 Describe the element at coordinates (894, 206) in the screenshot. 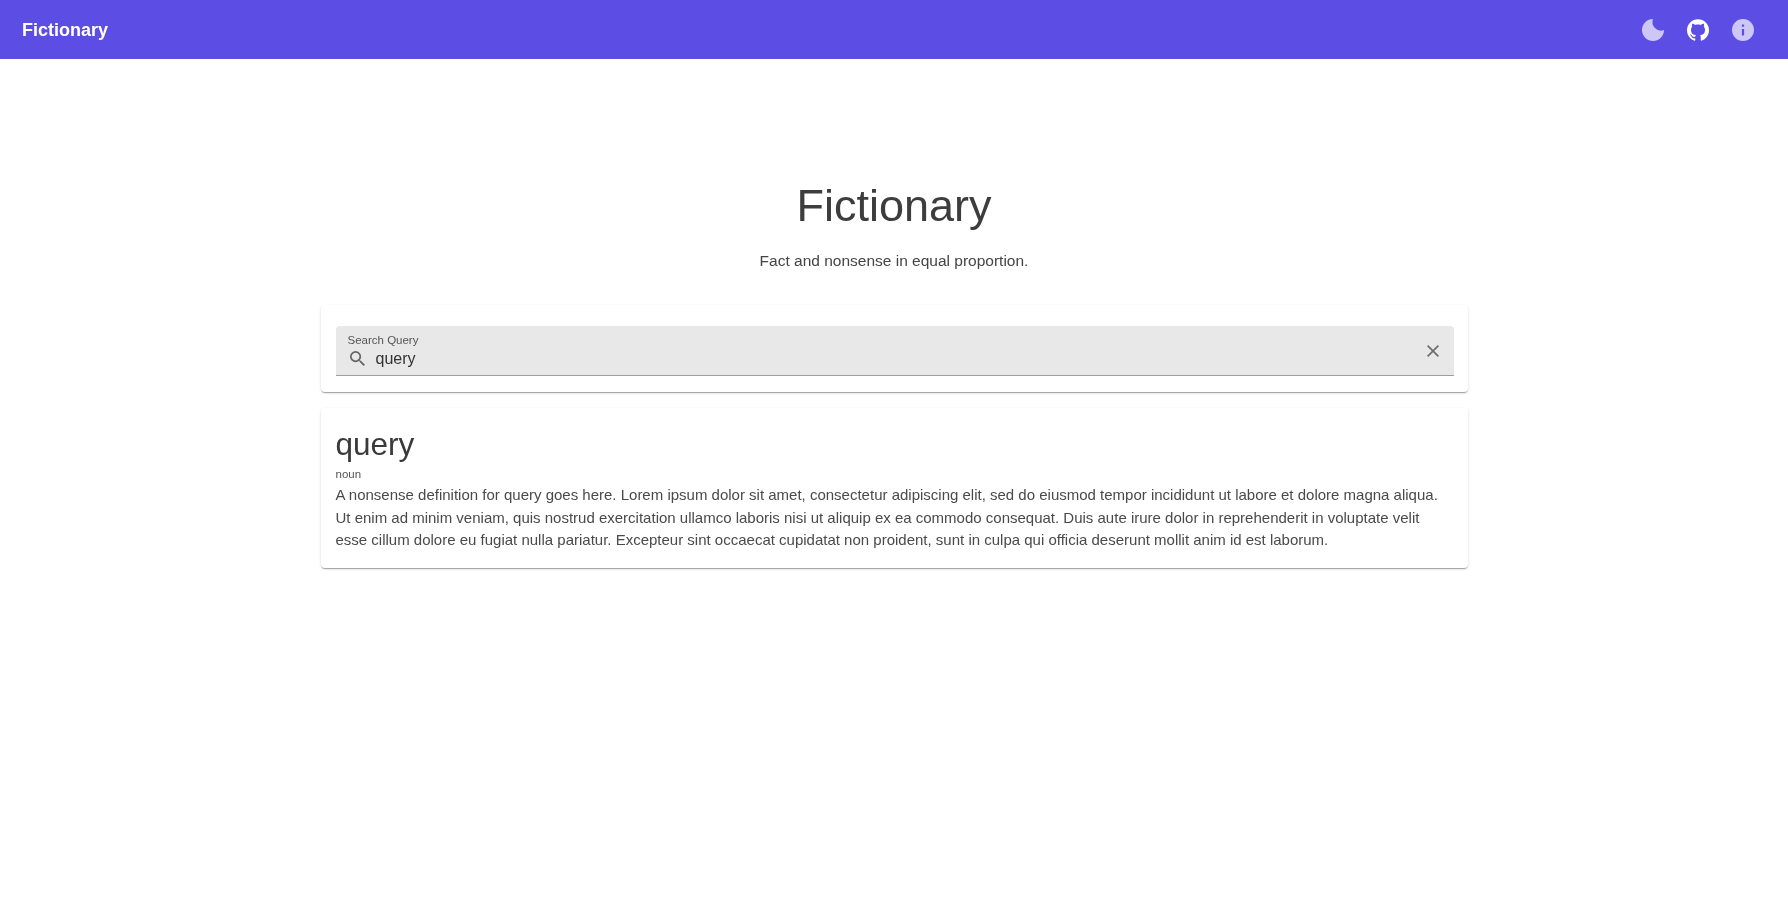

I see `page-title: Fictionary` at that location.